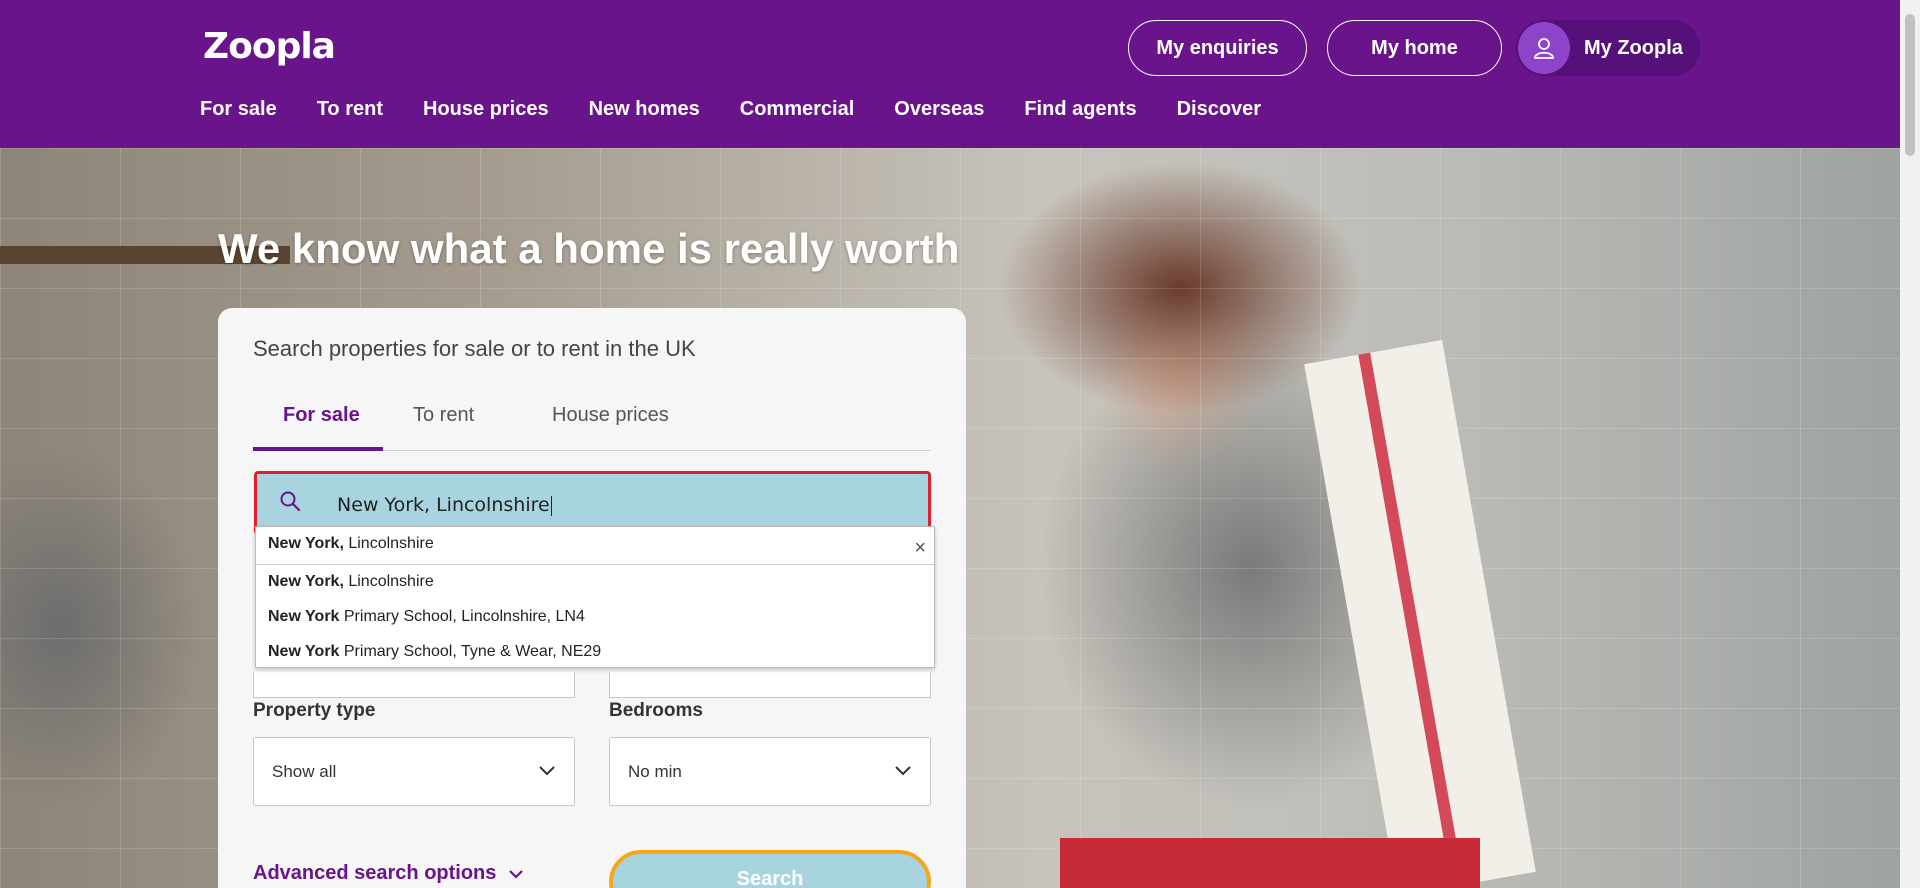 This screenshot has height=888, width=1920. Describe the element at coordinates (770, 869) in the screenshot. I see `search-button: Search` at that location.